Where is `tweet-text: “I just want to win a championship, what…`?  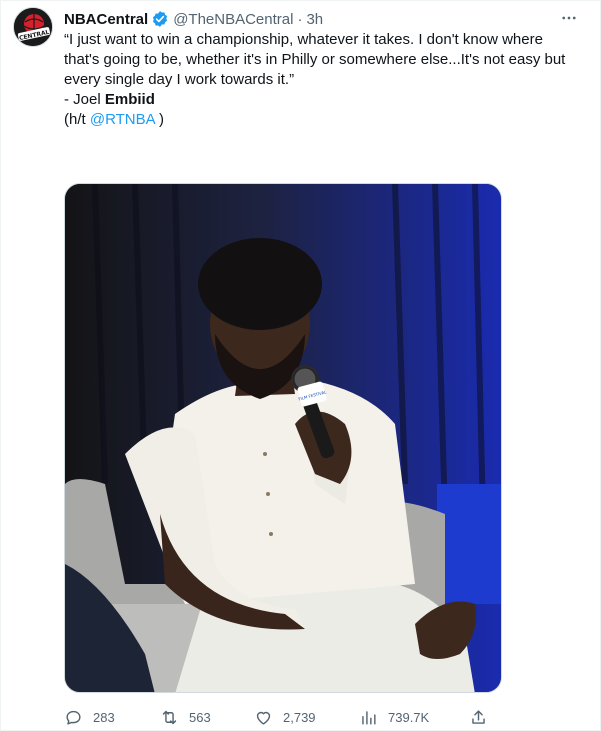 tweet-text: “I just want to win a championship, what… is located at coordinates (319, 80).